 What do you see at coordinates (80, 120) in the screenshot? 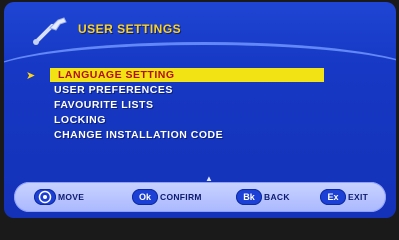
I see `menu-item-locking: LOCKING` at bounding box center [80, 120].